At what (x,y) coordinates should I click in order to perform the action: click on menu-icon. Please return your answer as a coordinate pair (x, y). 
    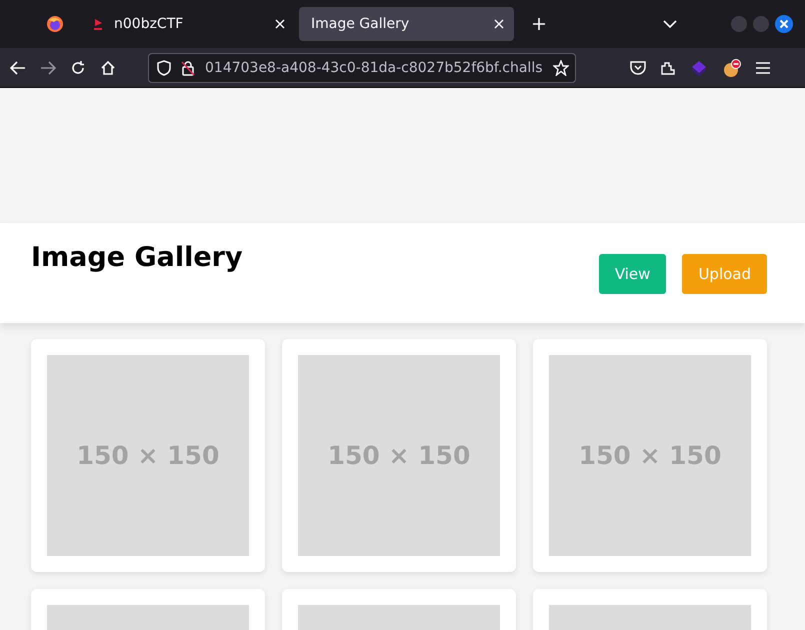
    Looking at the image, I should click on (763, 68).